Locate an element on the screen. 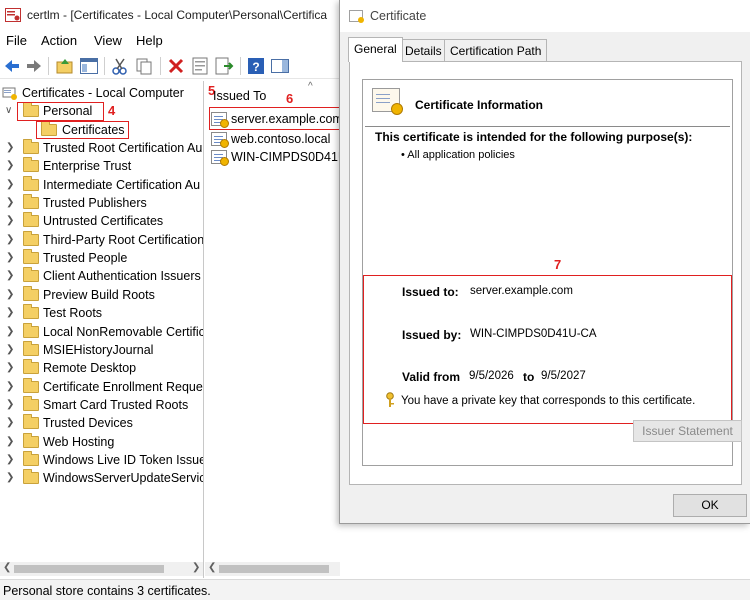  tree-item: ❯ Trusted Root Certification Au is located at coordinates (102, 148).